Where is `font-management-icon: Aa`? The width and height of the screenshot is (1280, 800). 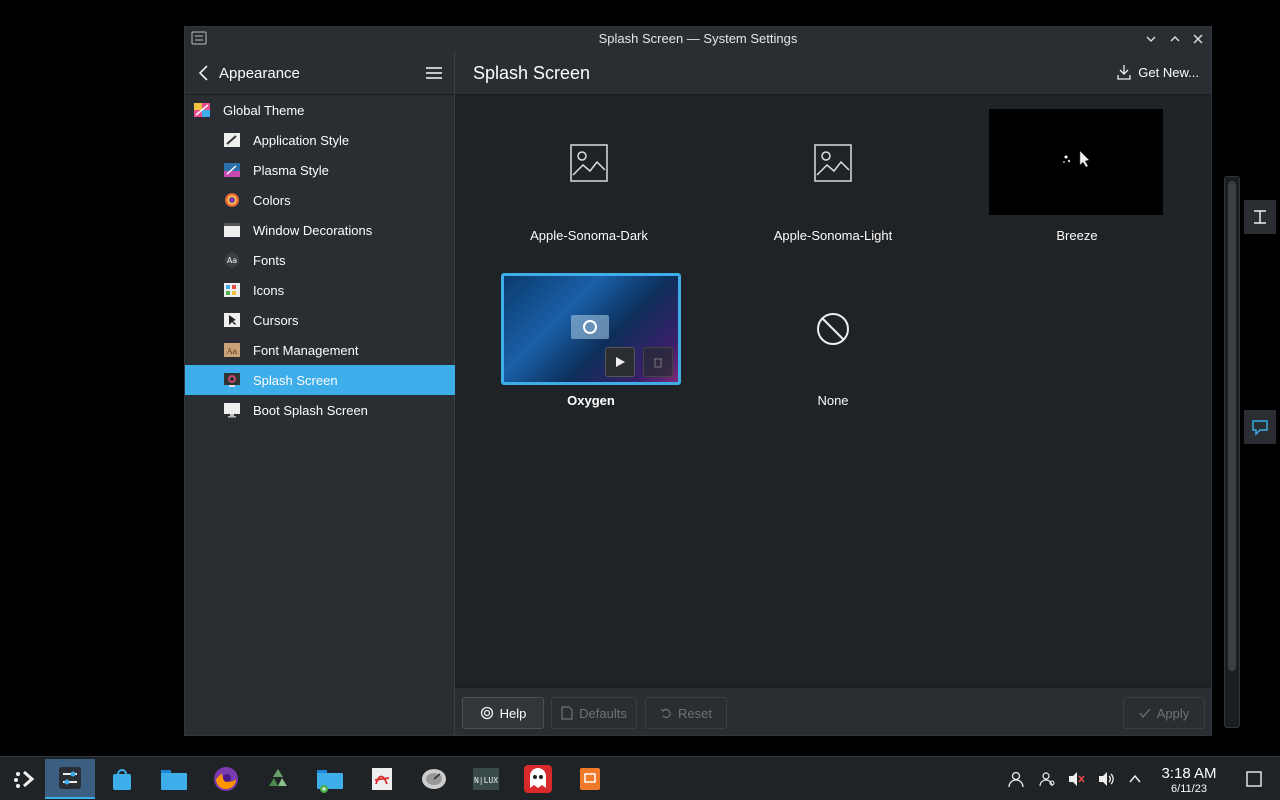
font-management-icon: Aa is located at coordinates (232, 350).